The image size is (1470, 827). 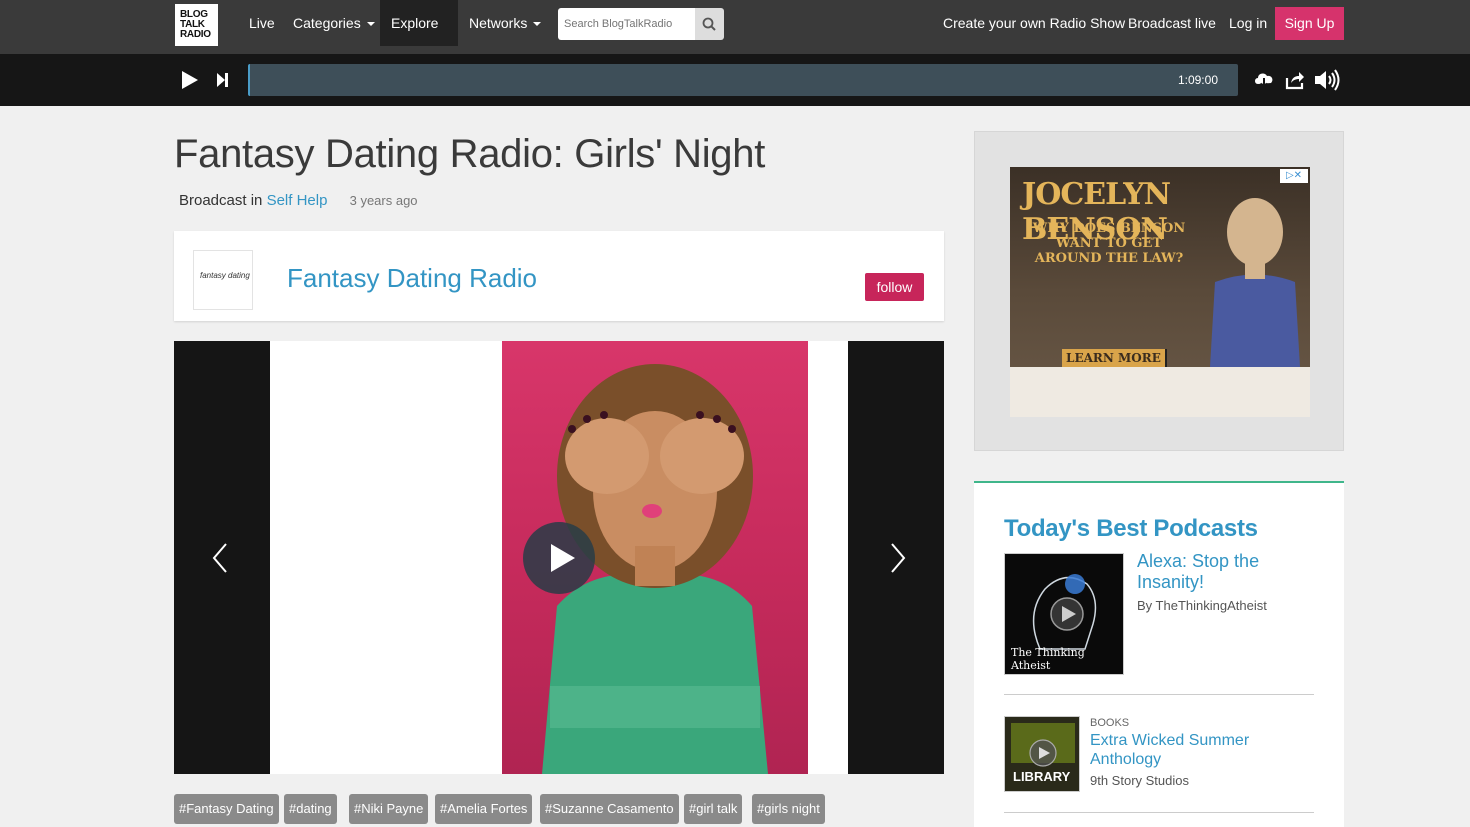 I want to click on podcast-thumb-text: The Thinking Atheist, so click(x=1048, y=659).